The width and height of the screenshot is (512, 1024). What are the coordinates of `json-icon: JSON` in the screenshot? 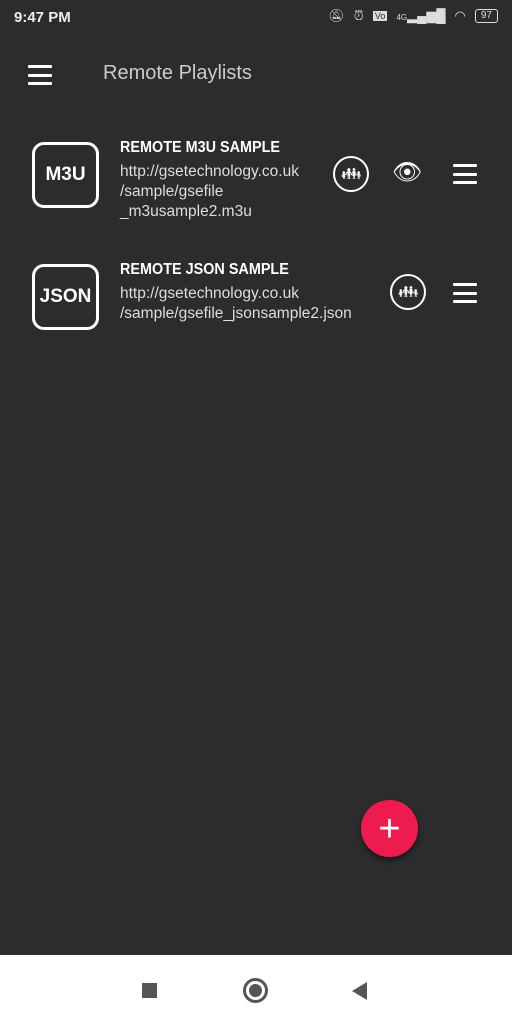 It's located at (65, 297).